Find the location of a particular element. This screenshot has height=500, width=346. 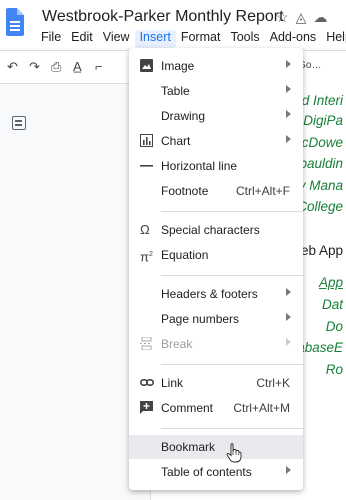

print-icon: ⎙ is located at coordinates (56, 67).